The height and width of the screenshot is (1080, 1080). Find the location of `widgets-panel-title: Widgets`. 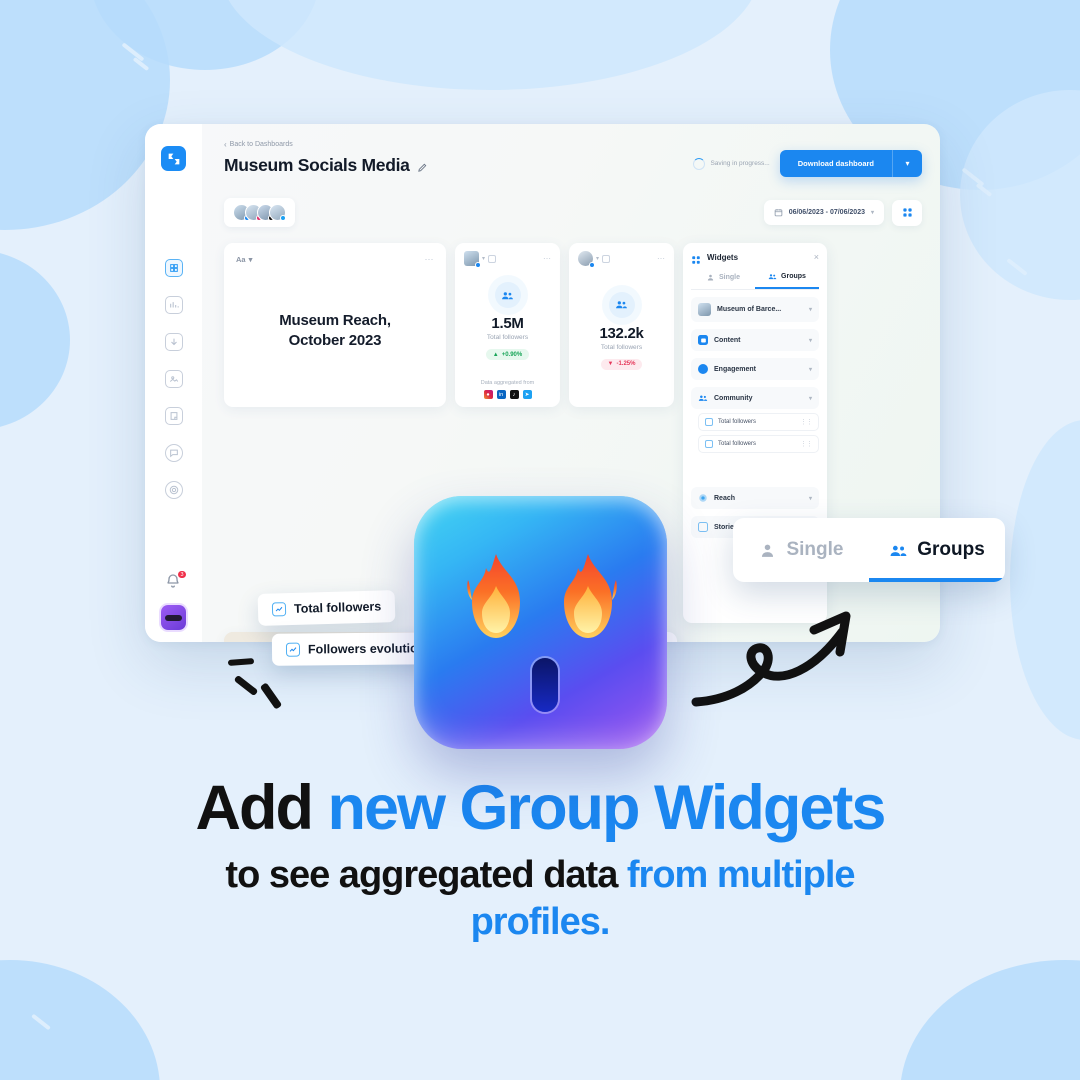

widgets-panel-title: Widgets is located at coordinates (723, 257).